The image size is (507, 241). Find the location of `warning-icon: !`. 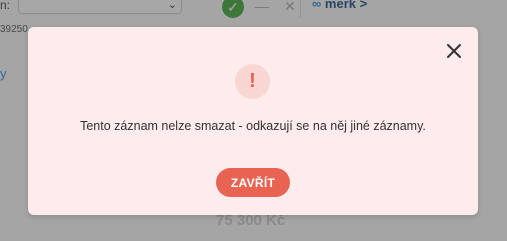

warning-icon: ! is located at coordinates (252, 81).